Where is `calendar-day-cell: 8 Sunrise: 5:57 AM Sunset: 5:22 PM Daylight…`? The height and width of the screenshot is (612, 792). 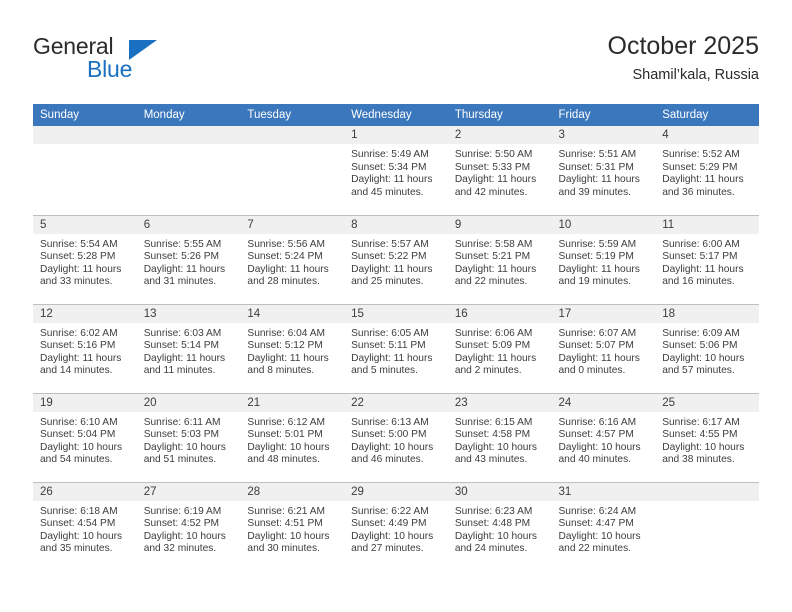 calendar-day-cell: 8 Sunrise: 5:57 AM Sunset: 5:22 PM Daylight… is located at coordinates (396, 259).